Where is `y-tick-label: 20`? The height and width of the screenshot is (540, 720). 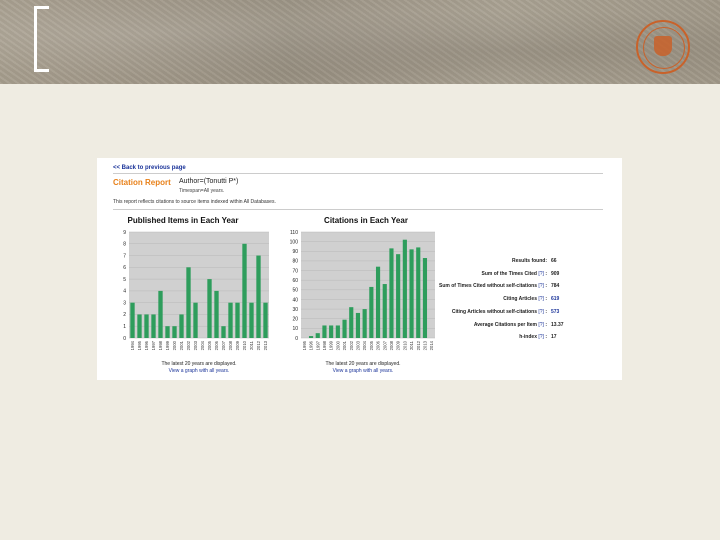
y-tick-label: 20 is located at coordinates (295, 320).